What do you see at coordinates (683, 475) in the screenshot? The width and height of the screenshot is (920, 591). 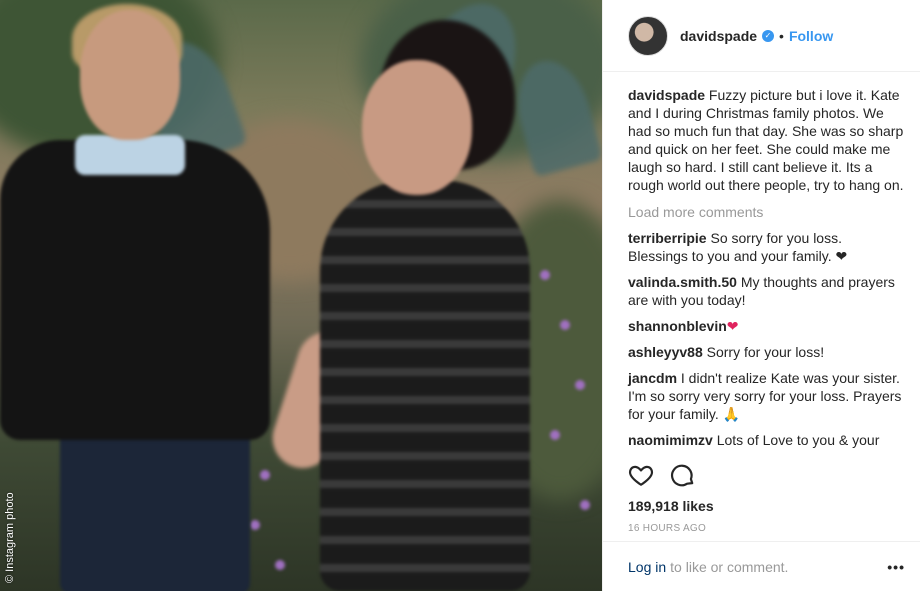 I see `comment-bubble-icon` at bounding box center [683, 475].